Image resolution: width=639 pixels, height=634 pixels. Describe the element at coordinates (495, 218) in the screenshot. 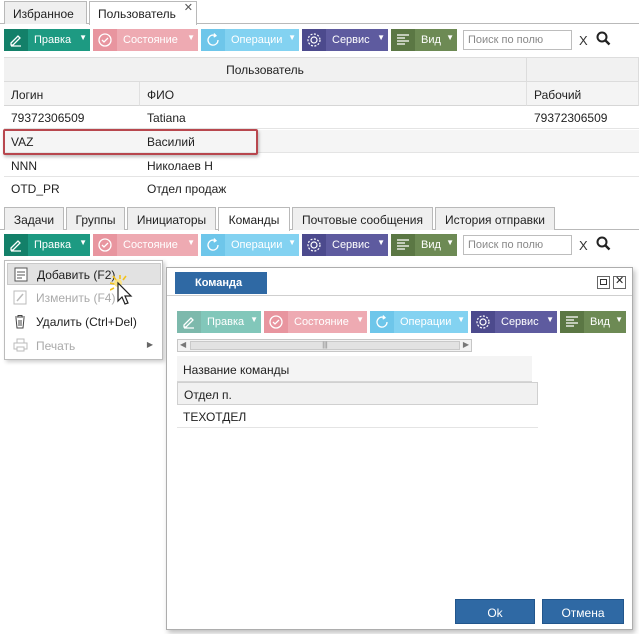

I see `tab-send-history: История отправки` at that location.